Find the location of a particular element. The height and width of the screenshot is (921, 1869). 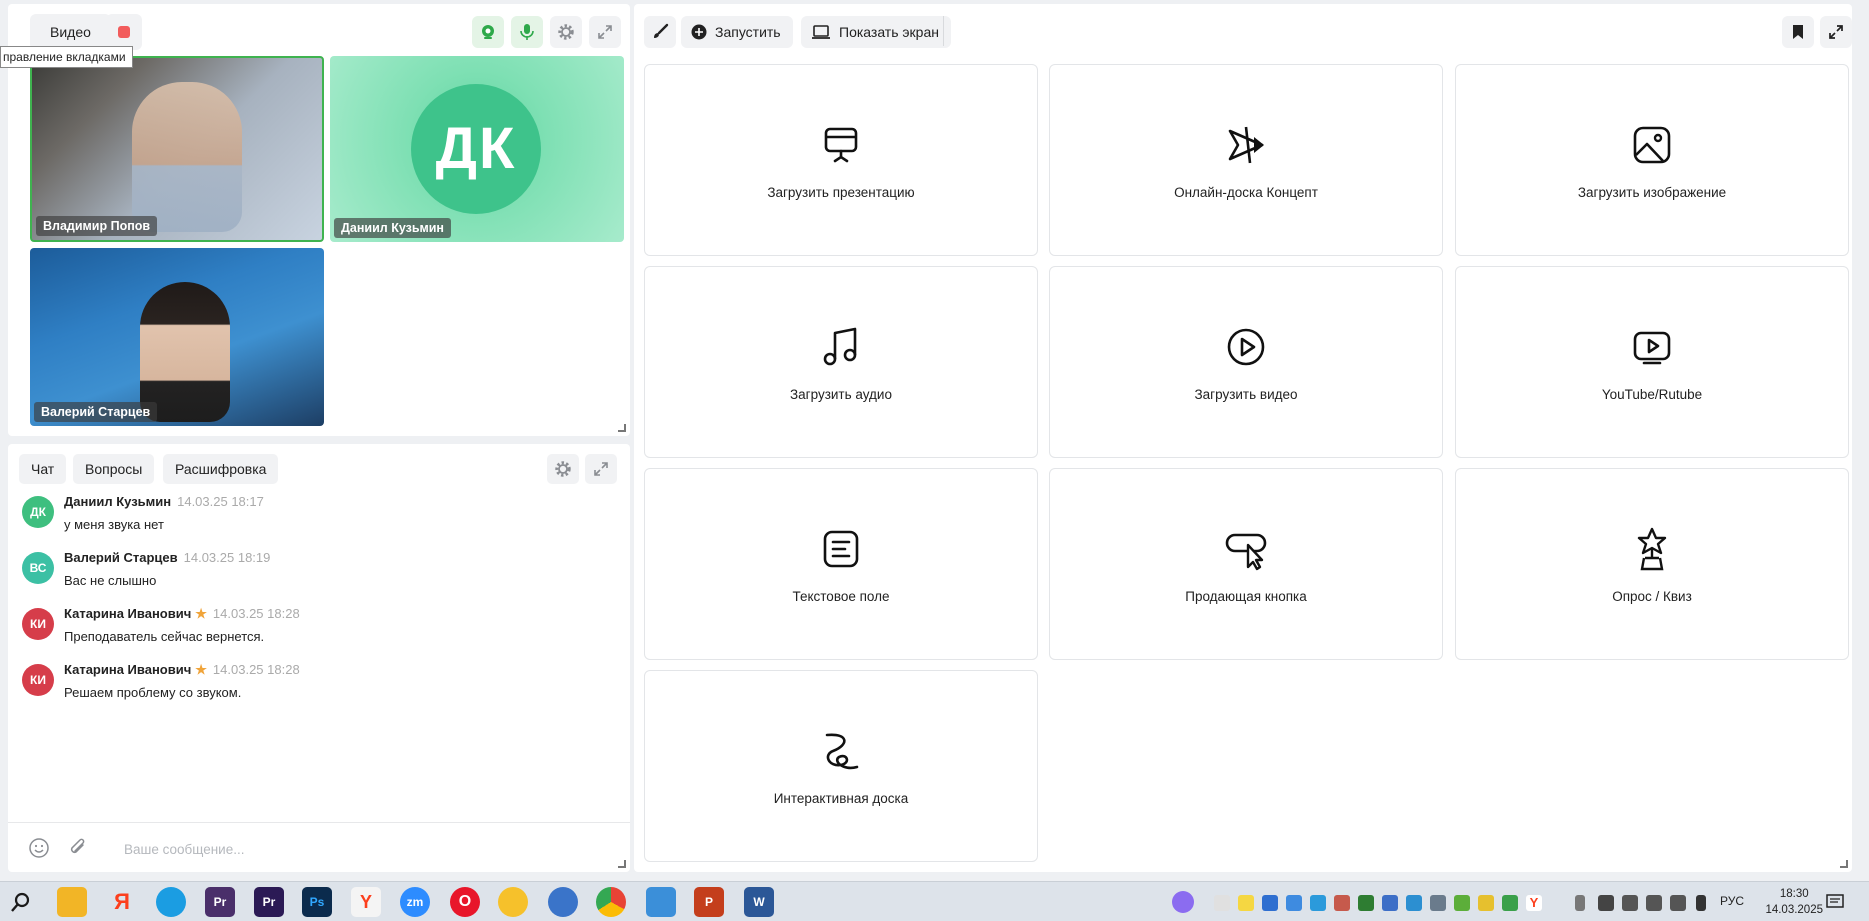

card-label: Загрузить видео is located at coordinates (1246, 394).